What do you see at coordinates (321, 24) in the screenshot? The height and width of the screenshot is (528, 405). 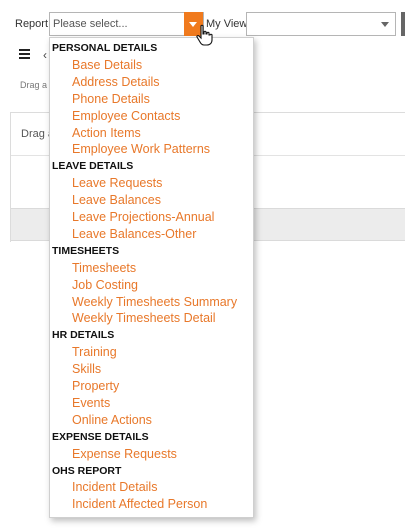 I see `myview-select` at bounding box center [321, 24].